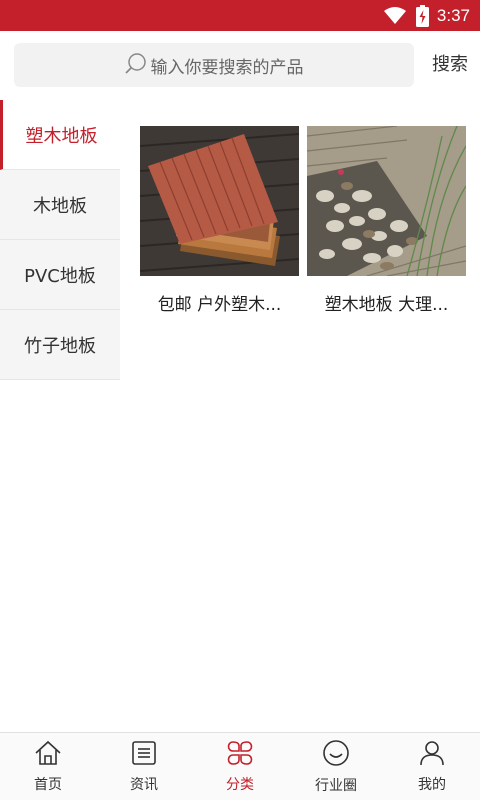  I want to click on tab-community: 行业圈, so click(336, 766).